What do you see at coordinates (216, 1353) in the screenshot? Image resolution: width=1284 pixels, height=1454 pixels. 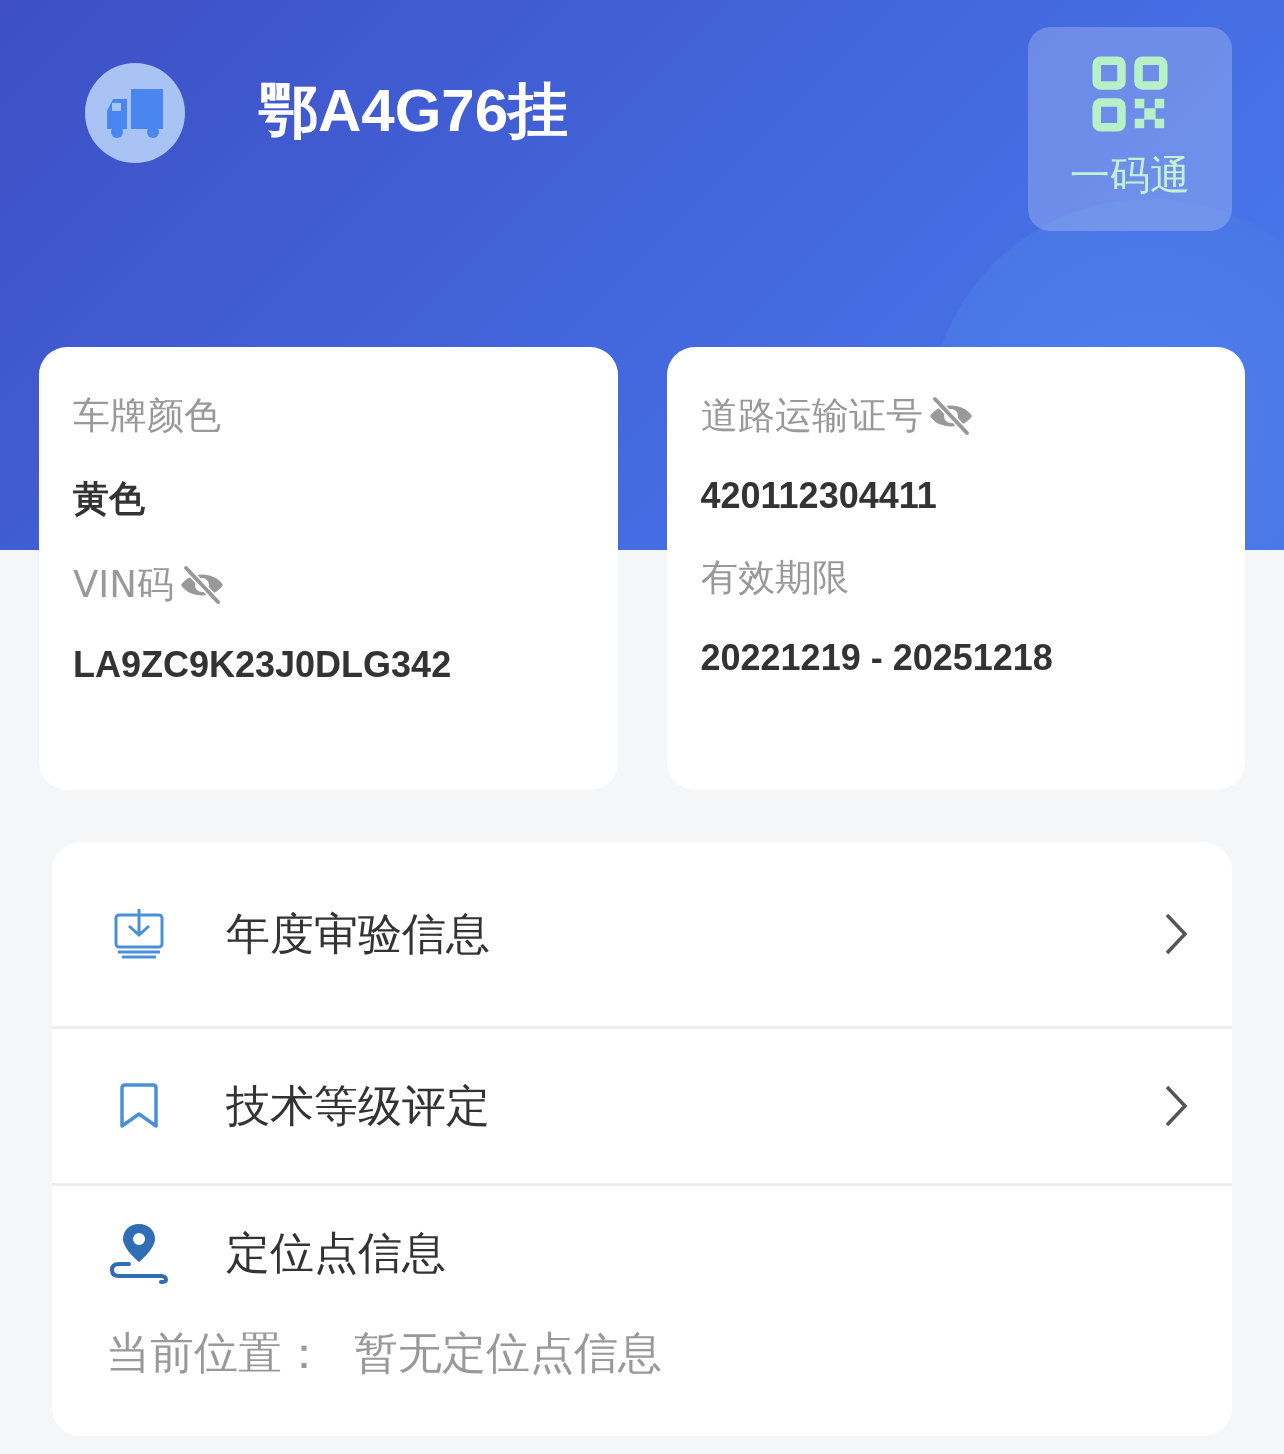 I see `location-label: 当前位置：` at bounding box center [216, 1353].